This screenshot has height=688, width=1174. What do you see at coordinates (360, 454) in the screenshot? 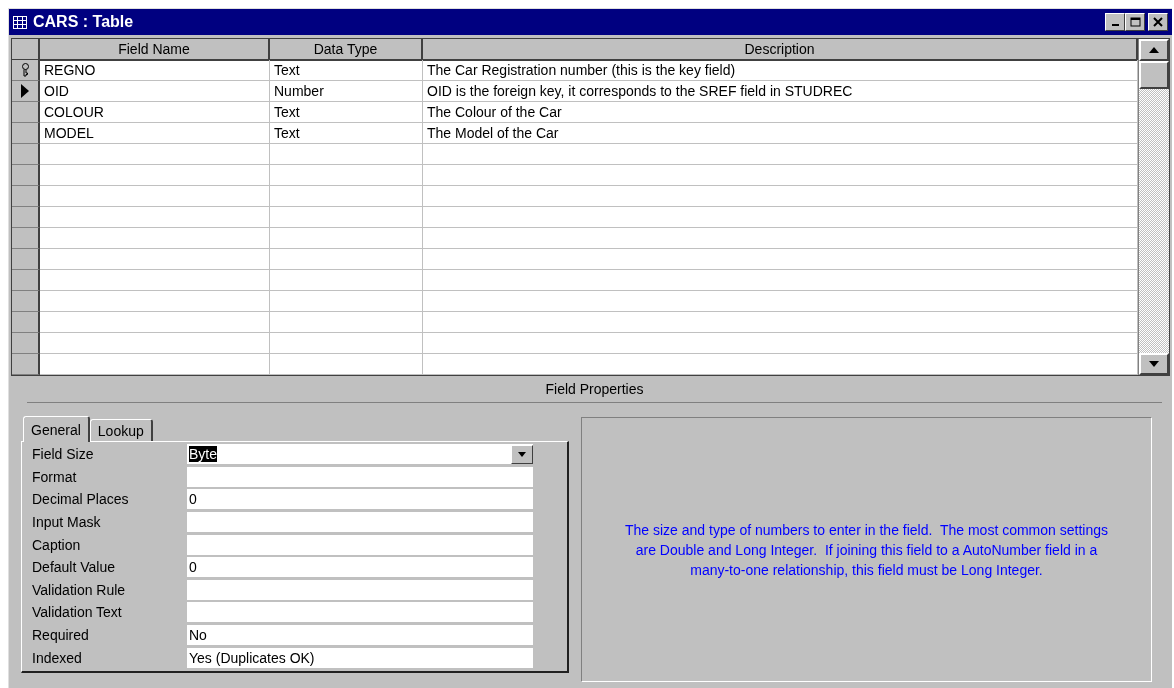
I see `dropdown-field: Byte` at bounding box center [360, 454].